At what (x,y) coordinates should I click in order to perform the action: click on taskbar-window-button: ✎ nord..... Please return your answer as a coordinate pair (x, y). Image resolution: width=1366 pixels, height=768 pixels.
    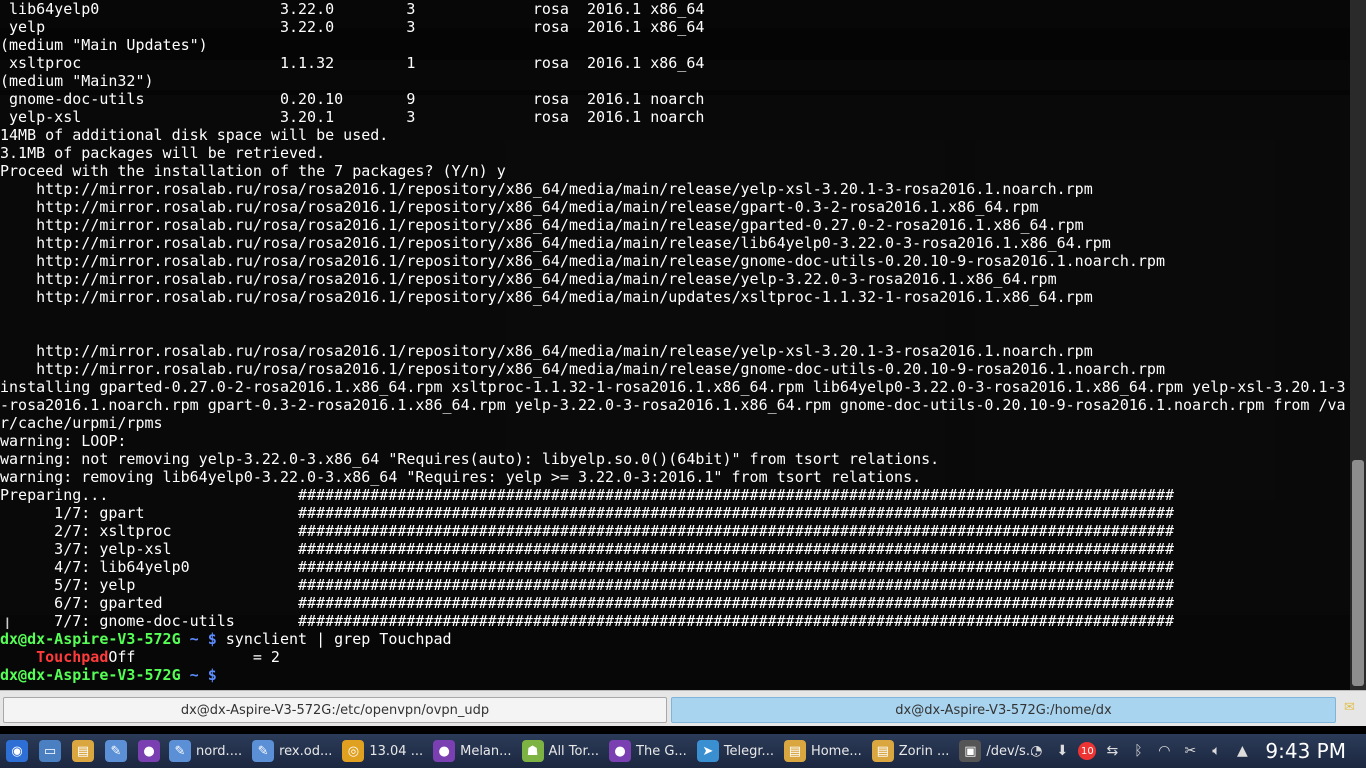
    Looking at the image, I should click on (205, 751).